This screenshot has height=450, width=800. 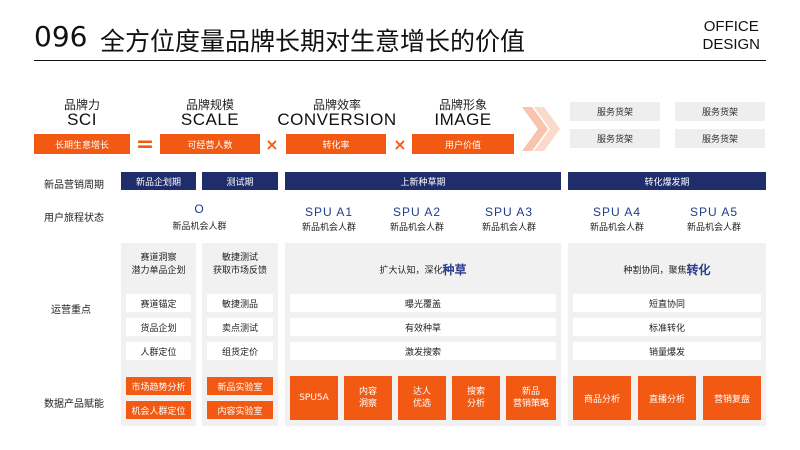 I want to click on service-shelf-1: 服务货架, so click(x=615, y=111).